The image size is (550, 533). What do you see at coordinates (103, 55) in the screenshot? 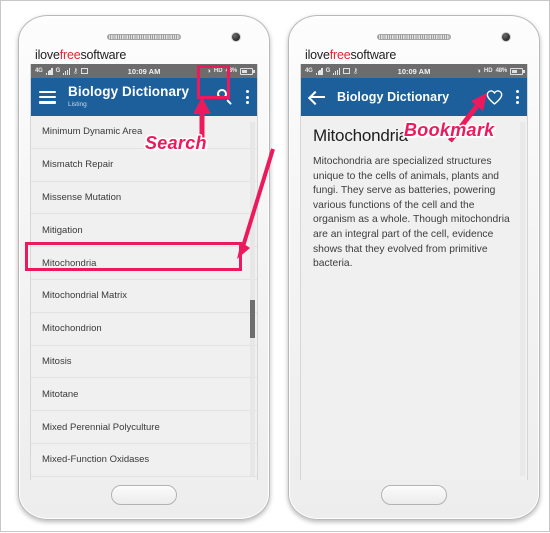
I see `watermark-suffix: software` at bounding box center [103, 55].